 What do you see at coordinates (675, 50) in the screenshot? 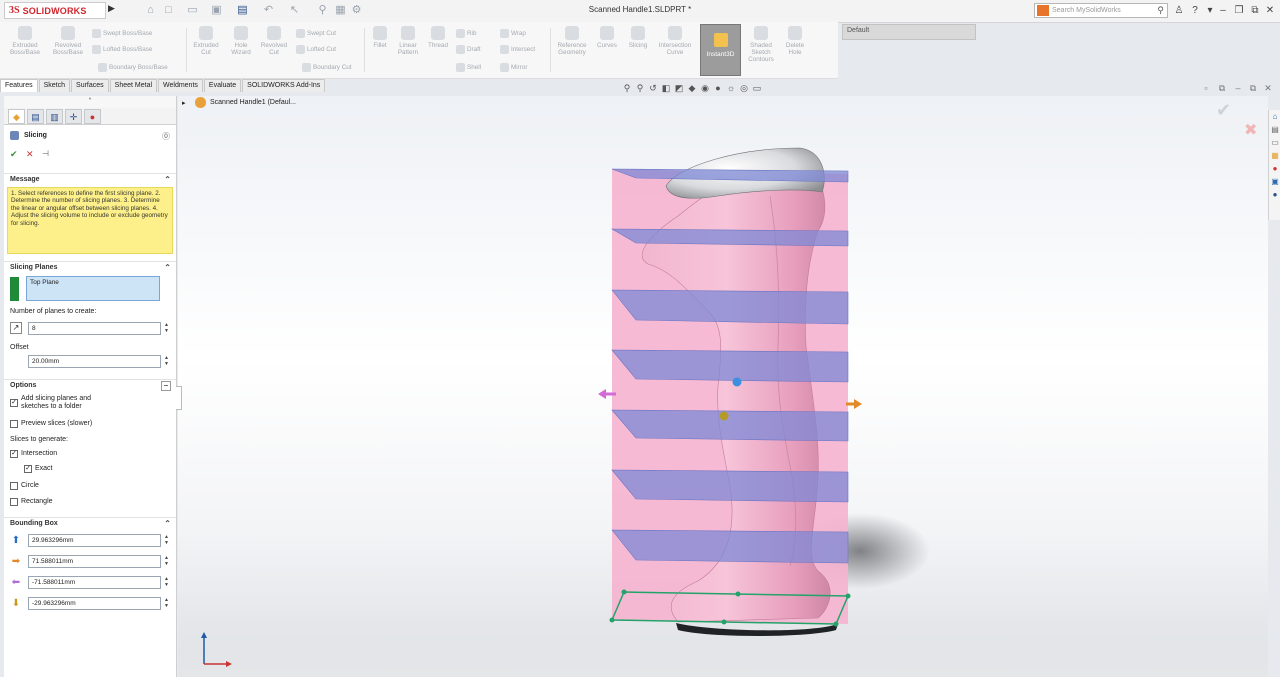
I see `intersection-curve-button: Intersection Curve` at bounding box center [675, 50].